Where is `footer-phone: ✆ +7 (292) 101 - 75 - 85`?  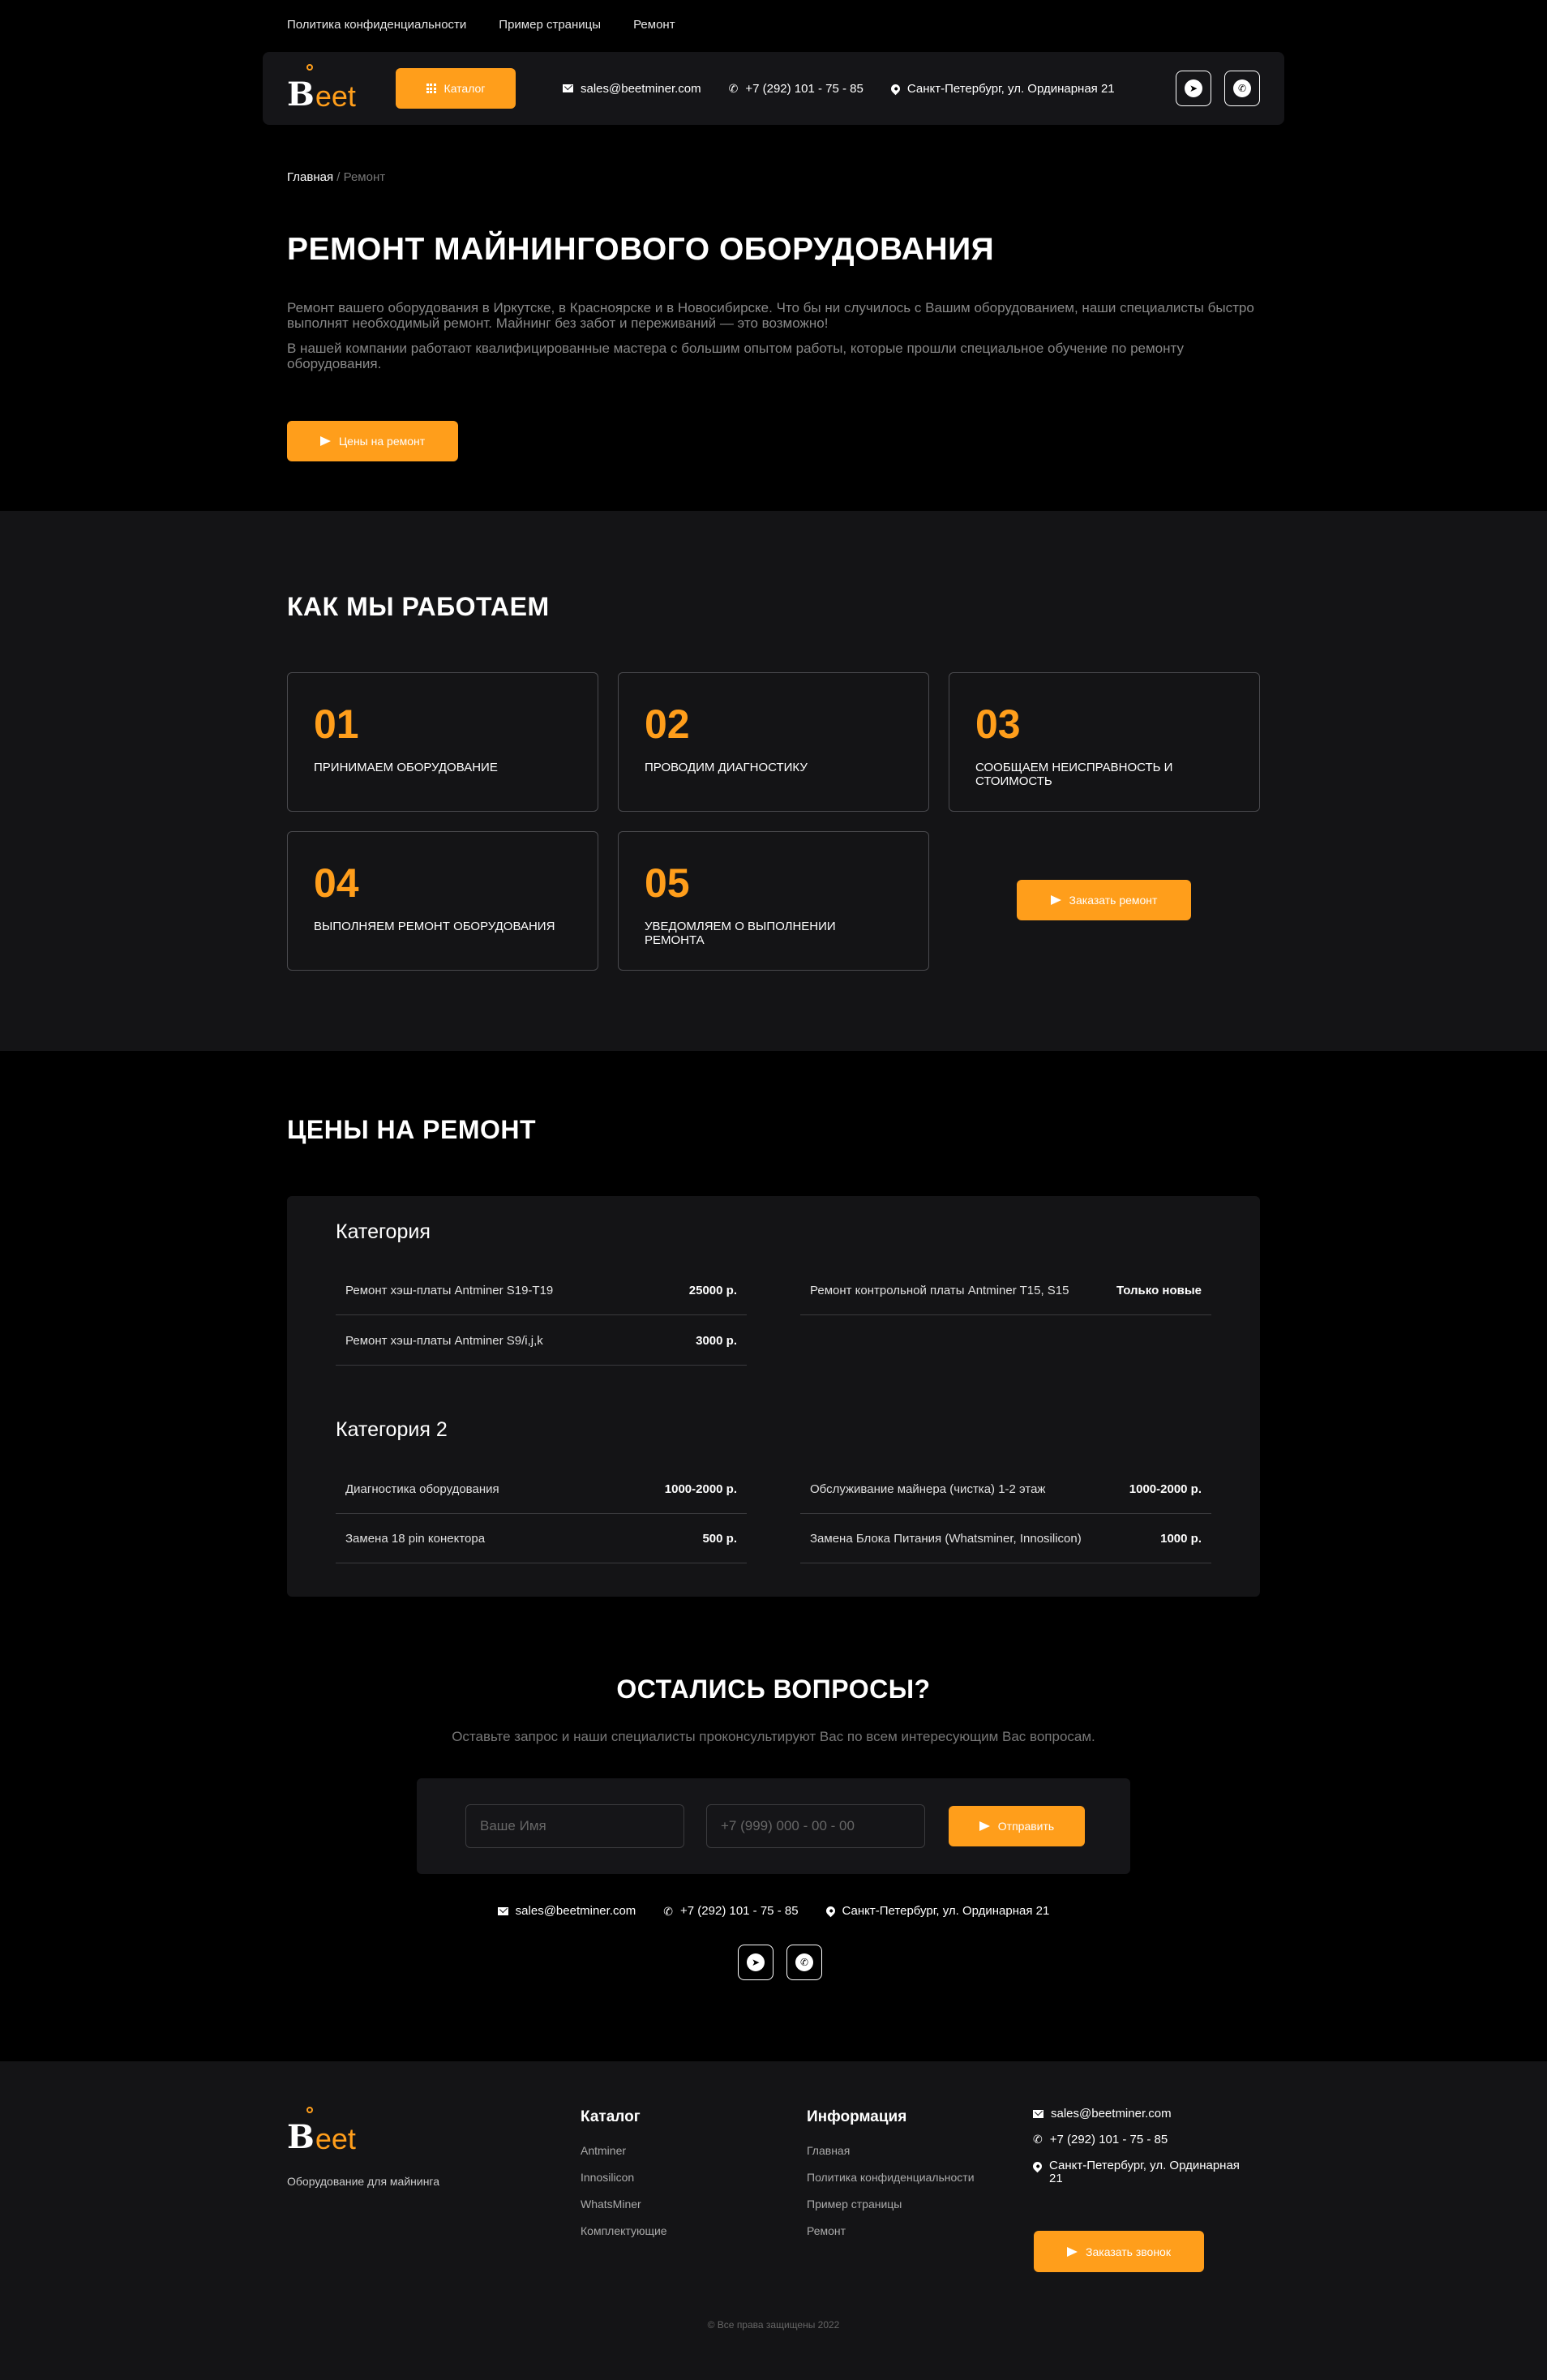
footer-phone: ✆ +7 (292) 101 - 75 - 85 is located at coordinates (1142, 2139).